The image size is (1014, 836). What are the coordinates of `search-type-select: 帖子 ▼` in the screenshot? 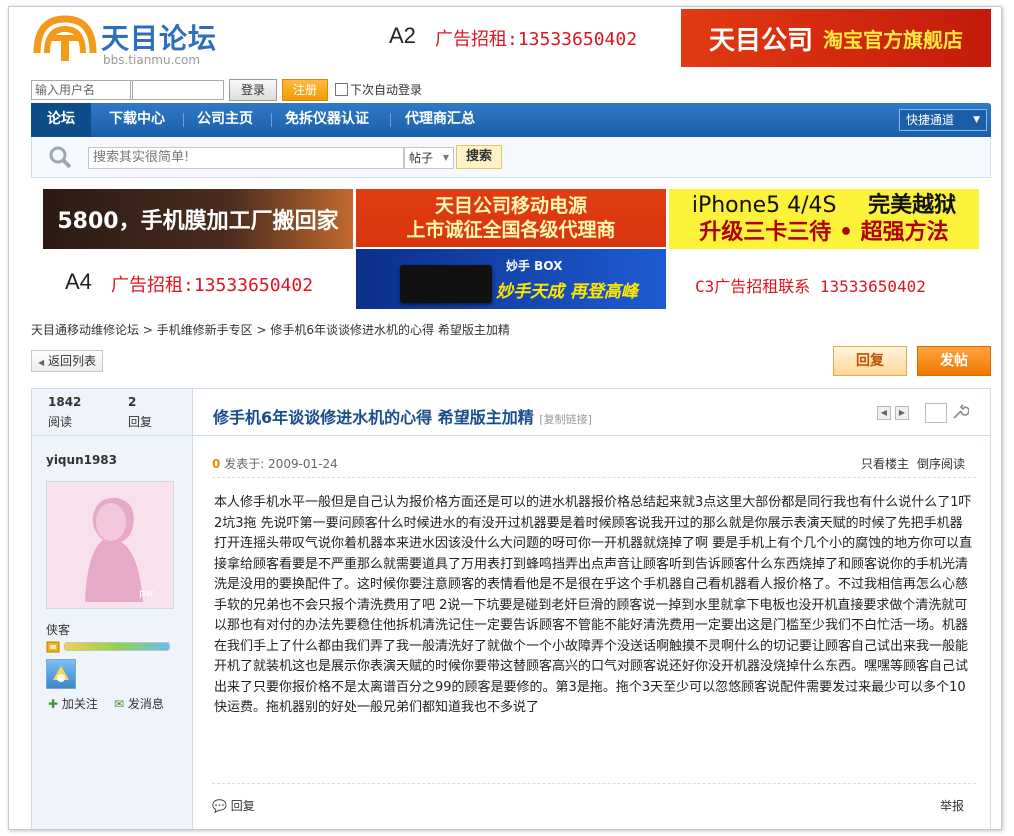 It's located at (429, 158).